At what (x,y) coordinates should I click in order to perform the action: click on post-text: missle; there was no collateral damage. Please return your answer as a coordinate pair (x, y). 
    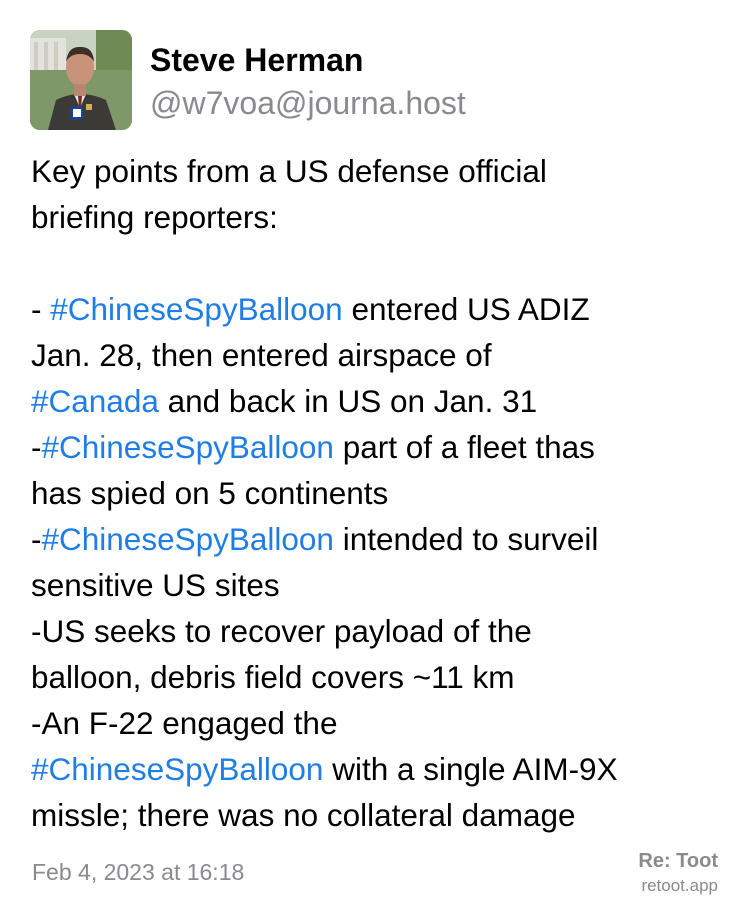
    Looking at the image, I should click on (303, 815).